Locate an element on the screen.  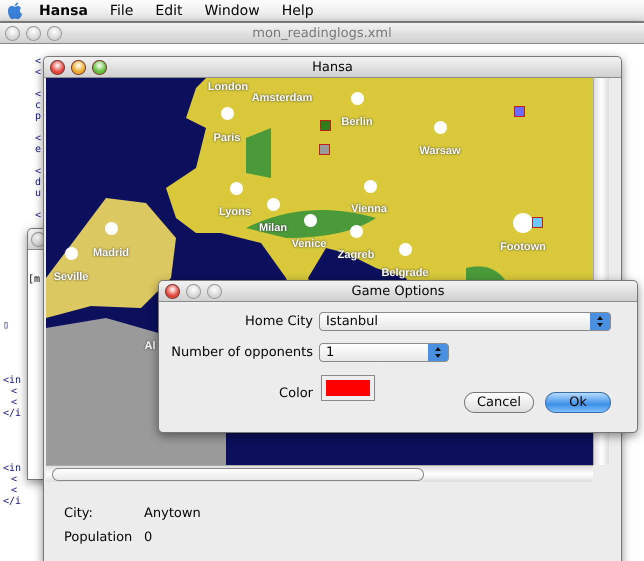
menu-item: Help is located at coordinates (297, 10).